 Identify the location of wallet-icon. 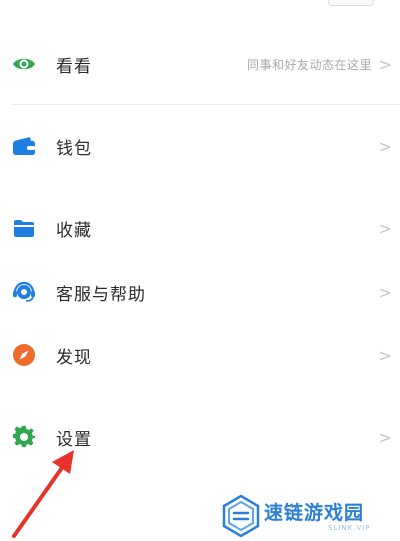
(24, 146).